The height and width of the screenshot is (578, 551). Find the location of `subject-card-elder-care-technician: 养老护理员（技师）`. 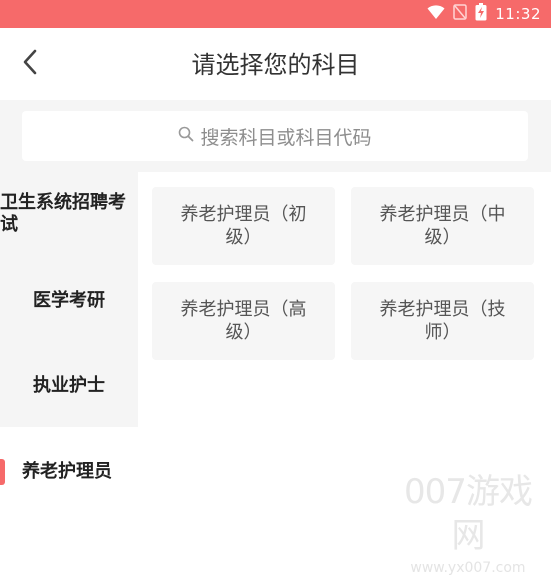

subject-card-elder-care-technician: 养老护理员（技师） is located at coordinates (442, 321).